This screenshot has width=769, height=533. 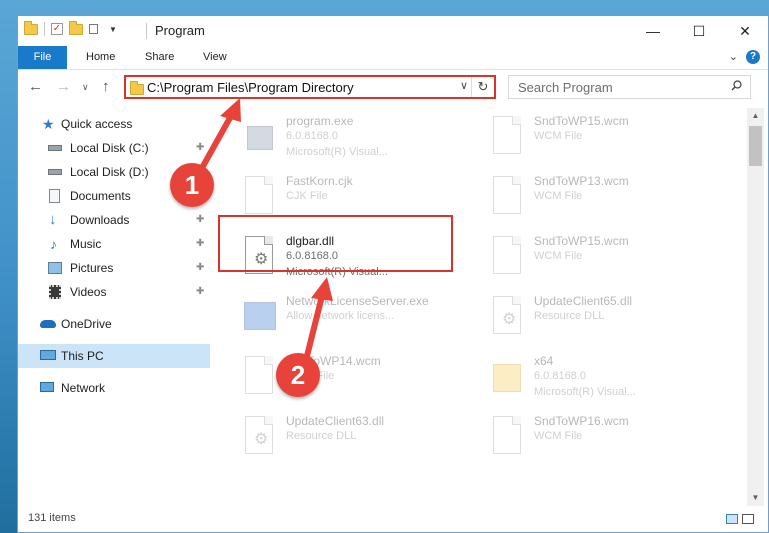 I want to click on vertical-scrollbar: ▲ ▼, so click(x=755, y=307).